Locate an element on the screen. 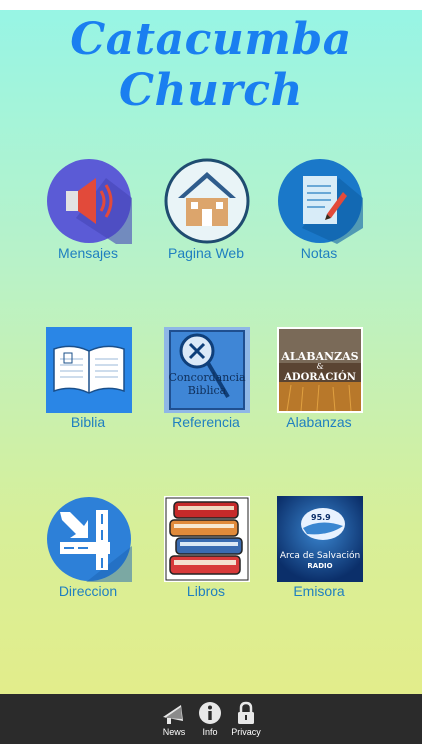 The image size is (422, 750). home-indicator-area is located at coordinates (211, 747).